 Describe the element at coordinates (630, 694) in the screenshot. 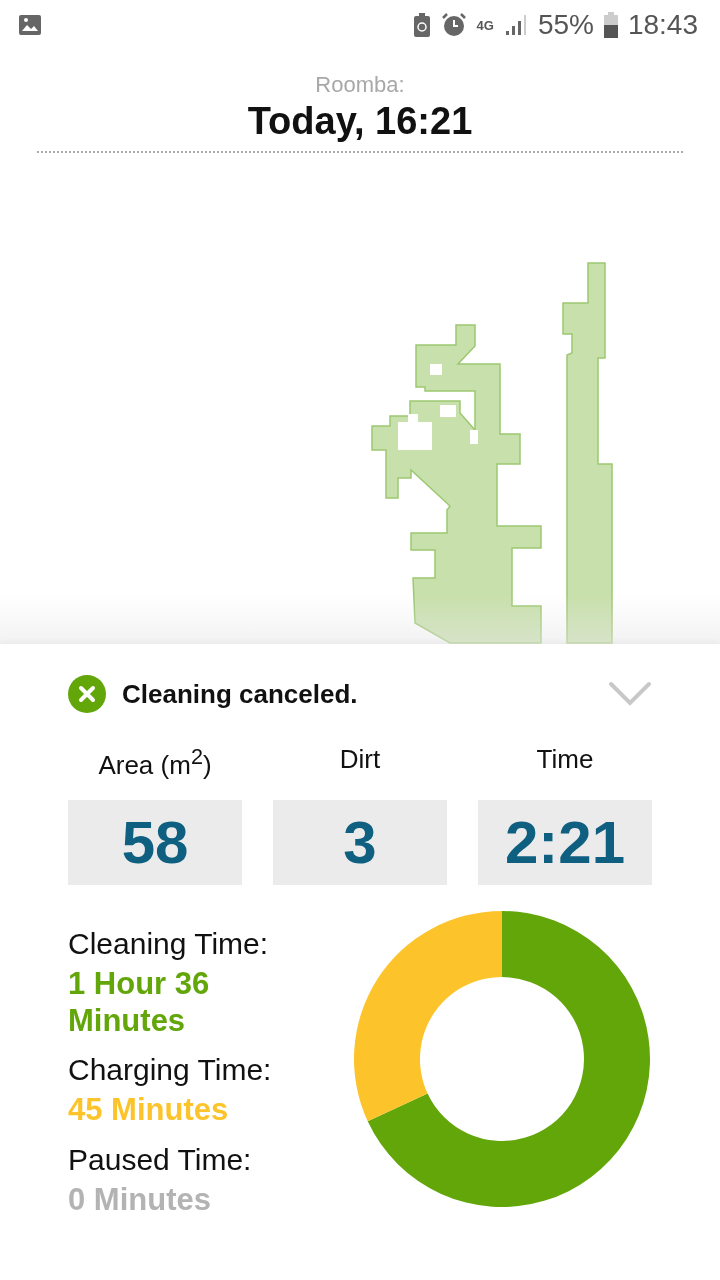

I see `chevron-down-icon` at that location.